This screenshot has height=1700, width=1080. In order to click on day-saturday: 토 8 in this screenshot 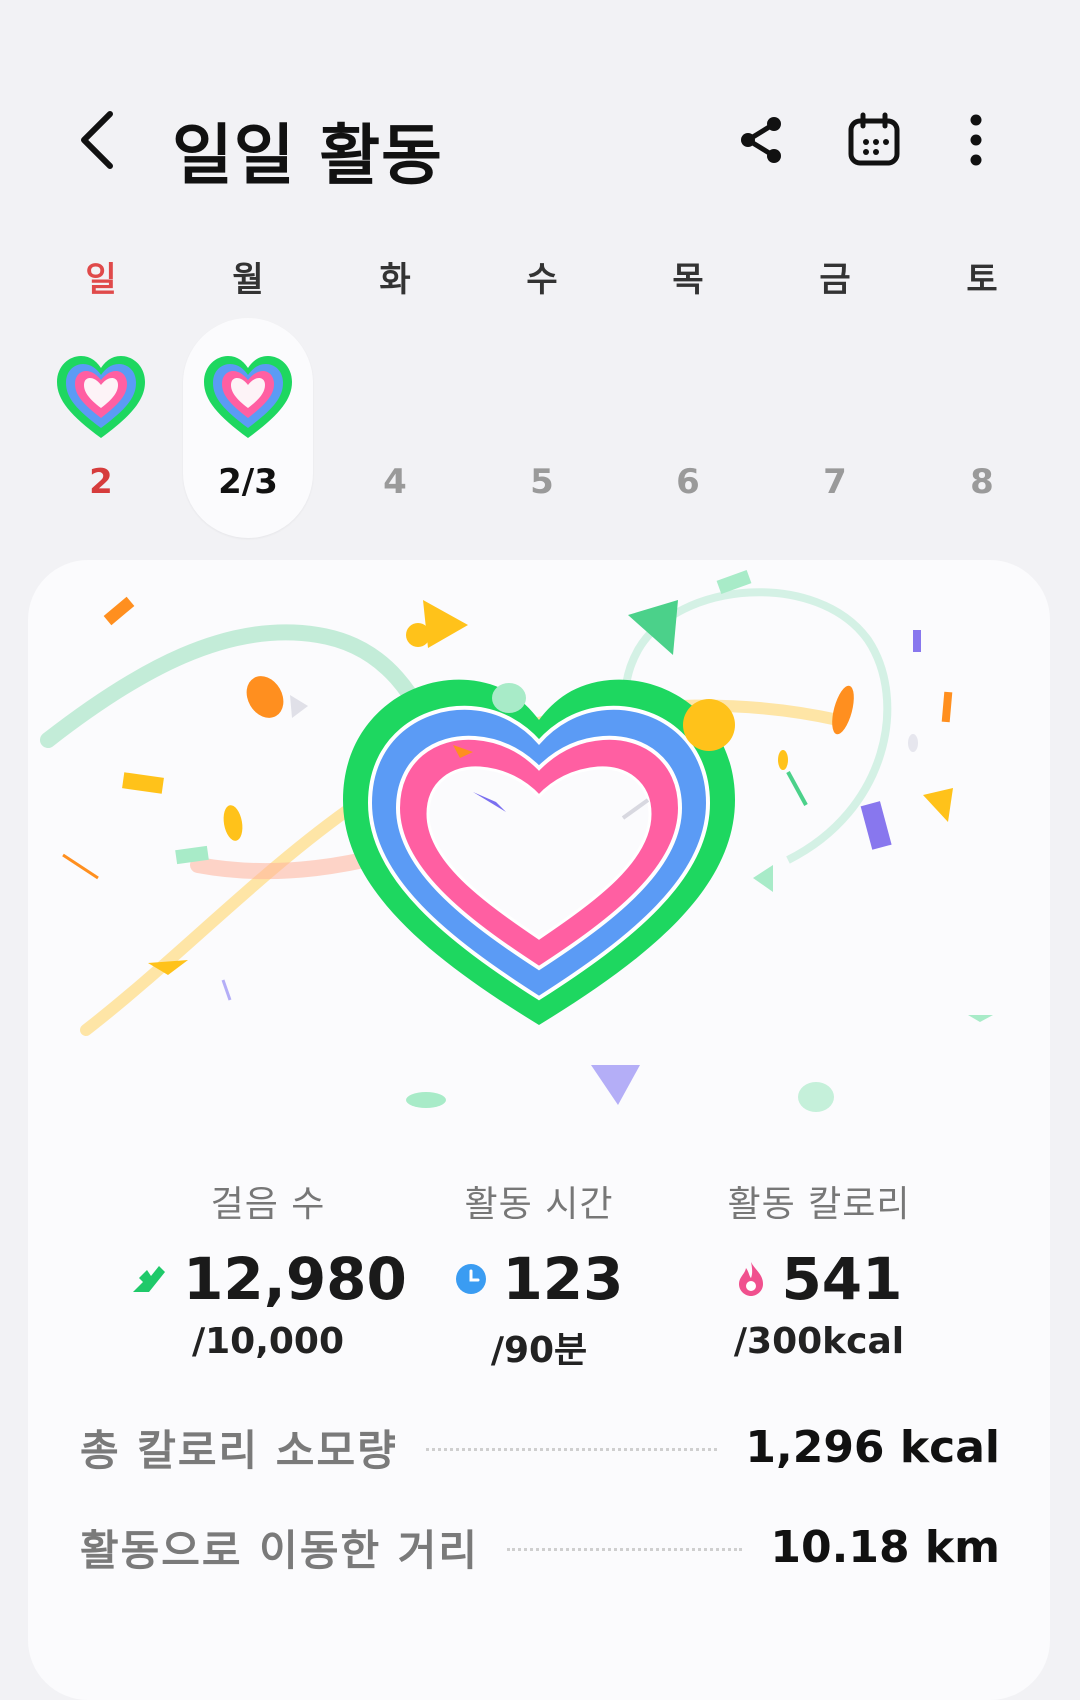, I will do `click(982, 390)`.